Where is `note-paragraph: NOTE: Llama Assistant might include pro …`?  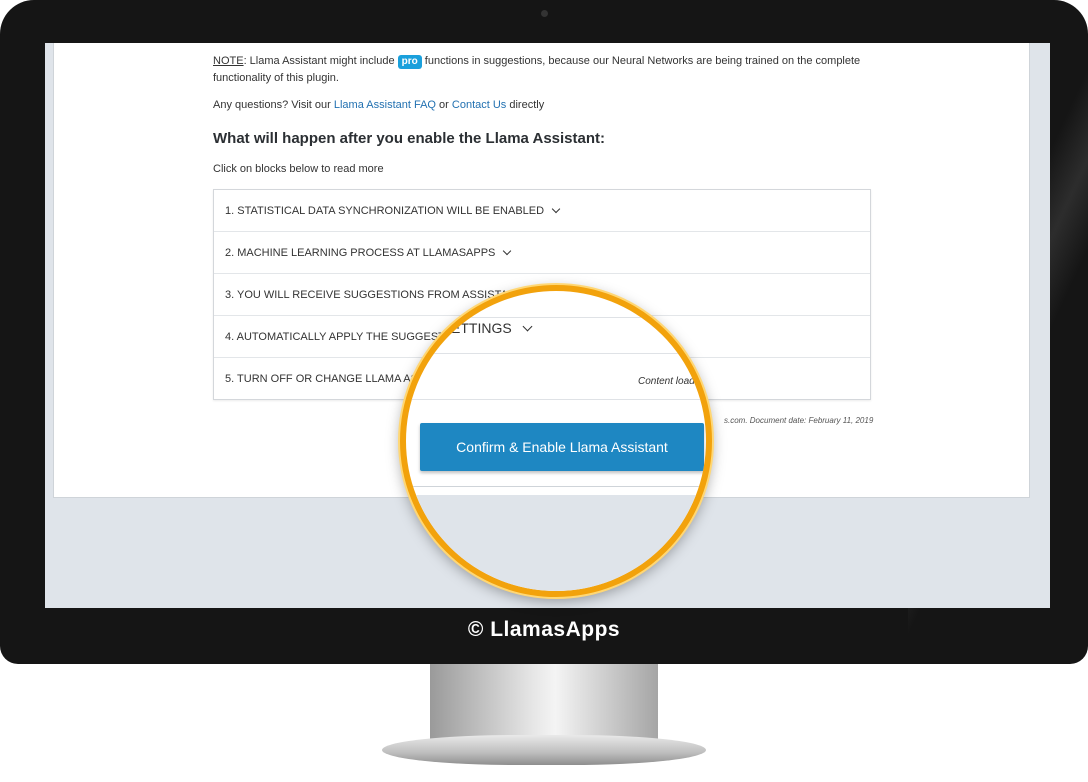
note-paragraph: NOTE: Llama Assistant might include pro … is located at coordinates (543, 70).